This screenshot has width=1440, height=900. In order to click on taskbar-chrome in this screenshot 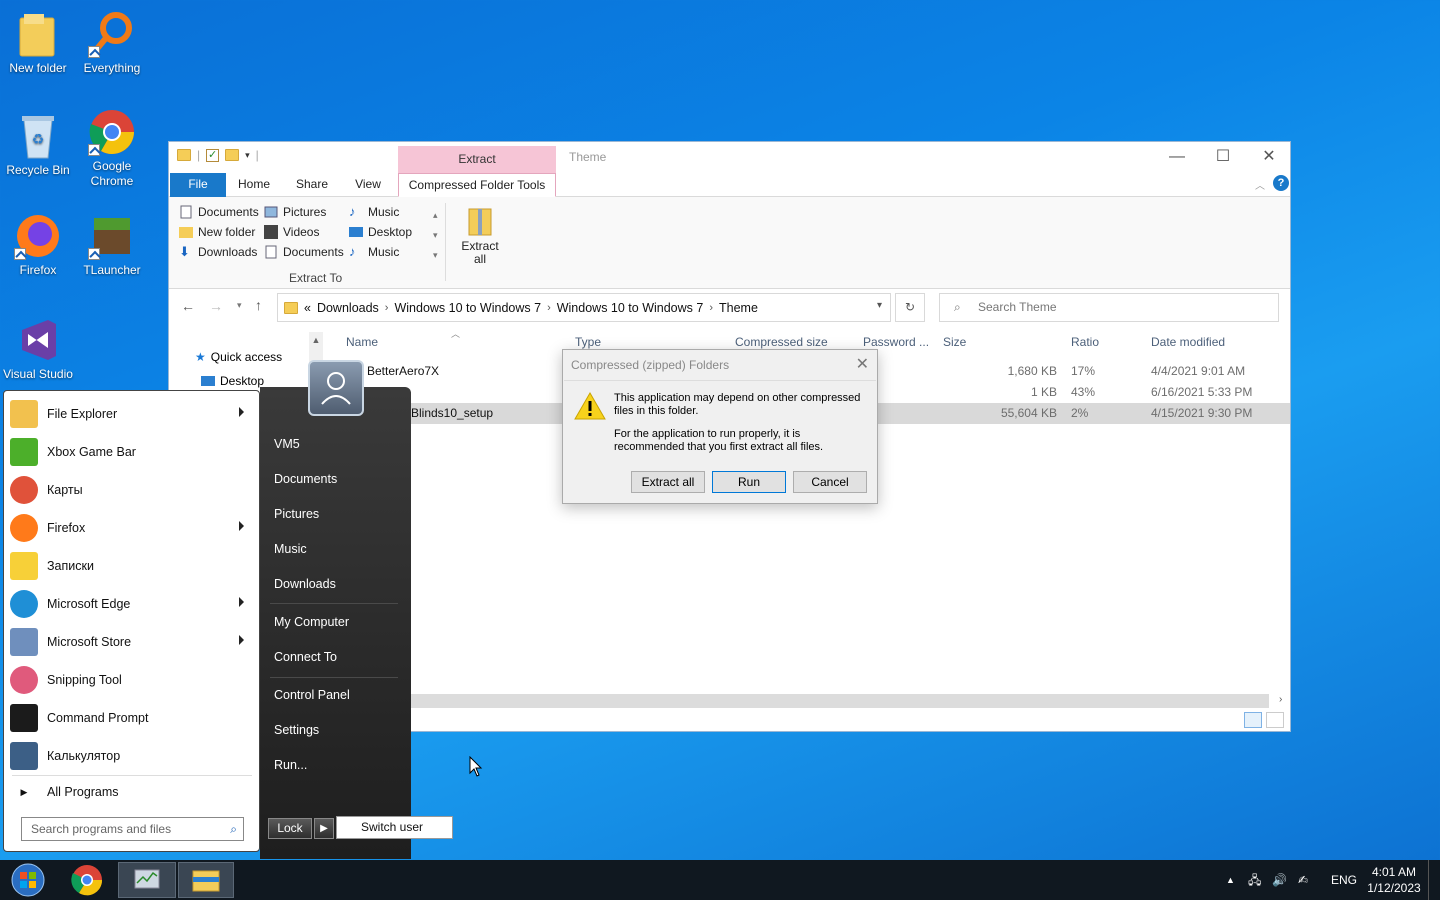, I will do `click(87, 880)`.